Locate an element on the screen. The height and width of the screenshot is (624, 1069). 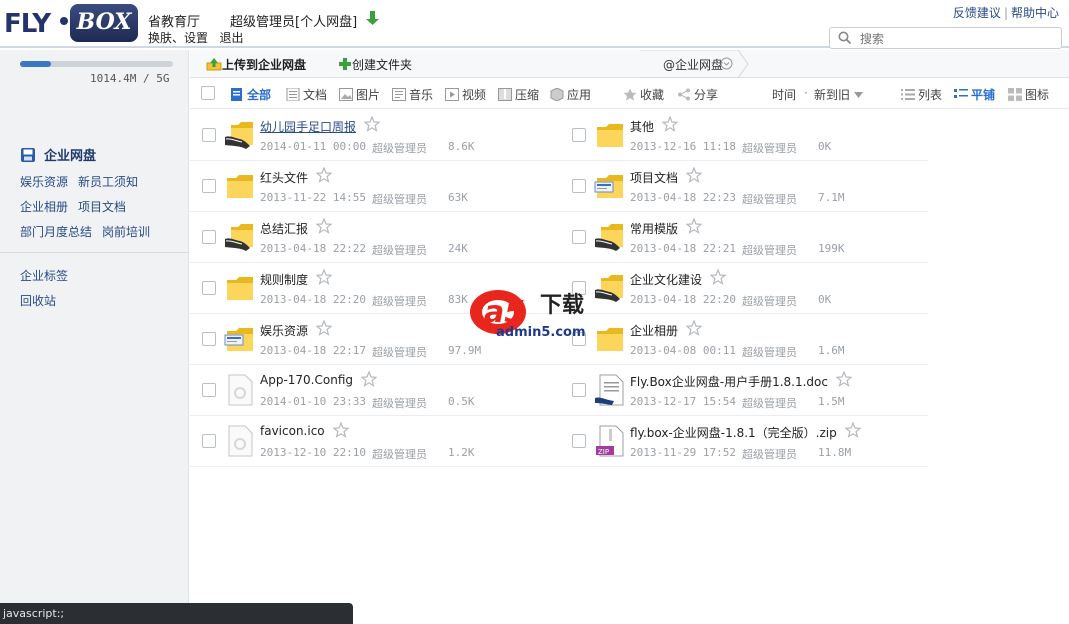
word-doc-icon is located at coordinates (610, 390).